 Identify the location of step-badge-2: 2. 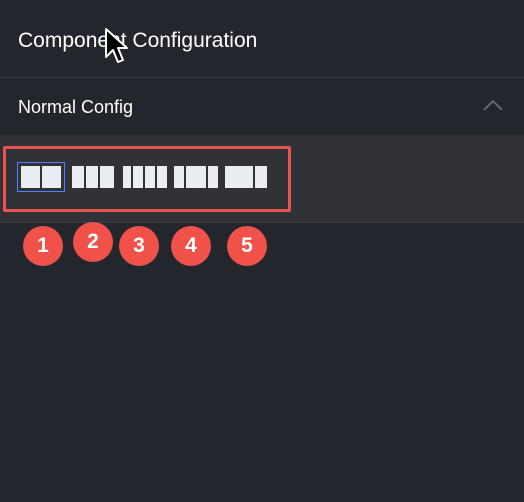
(93, 242).